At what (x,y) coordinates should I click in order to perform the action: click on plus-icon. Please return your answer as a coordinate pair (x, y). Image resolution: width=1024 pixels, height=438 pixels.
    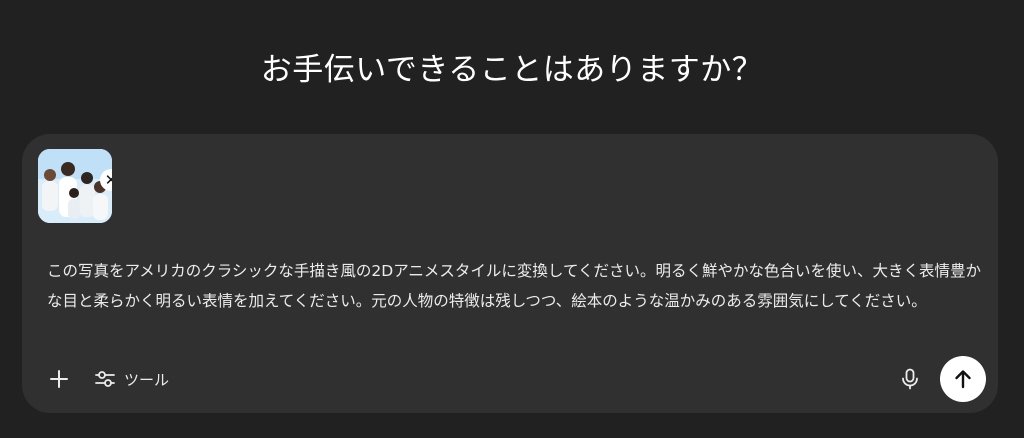
    Looking at the image, I should click on (59, 379).